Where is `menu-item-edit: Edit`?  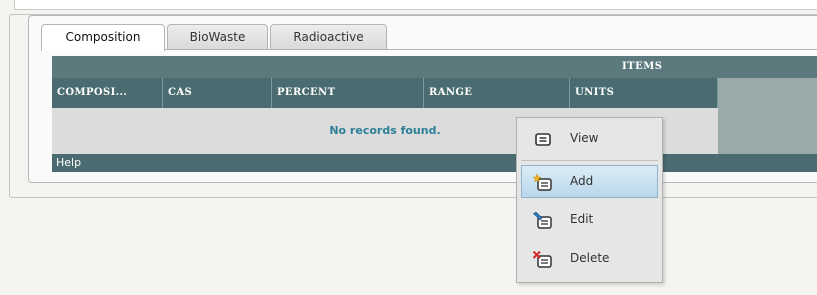 menu-item-edit: Edit is located at coordinates (589, 219).